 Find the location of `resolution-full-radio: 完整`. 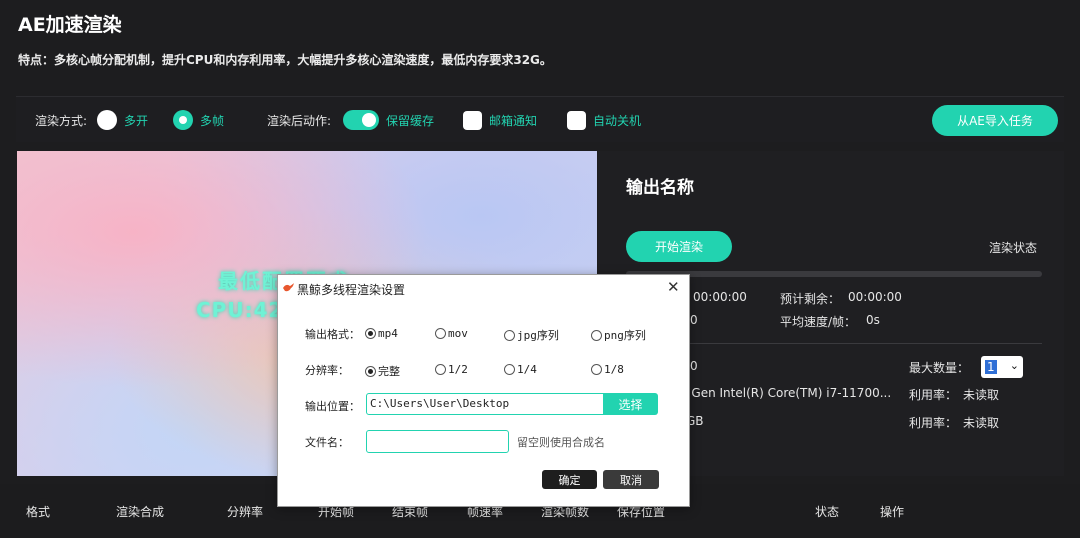

resolution-full-radio: 完整 is located at coordinates (382, 371).